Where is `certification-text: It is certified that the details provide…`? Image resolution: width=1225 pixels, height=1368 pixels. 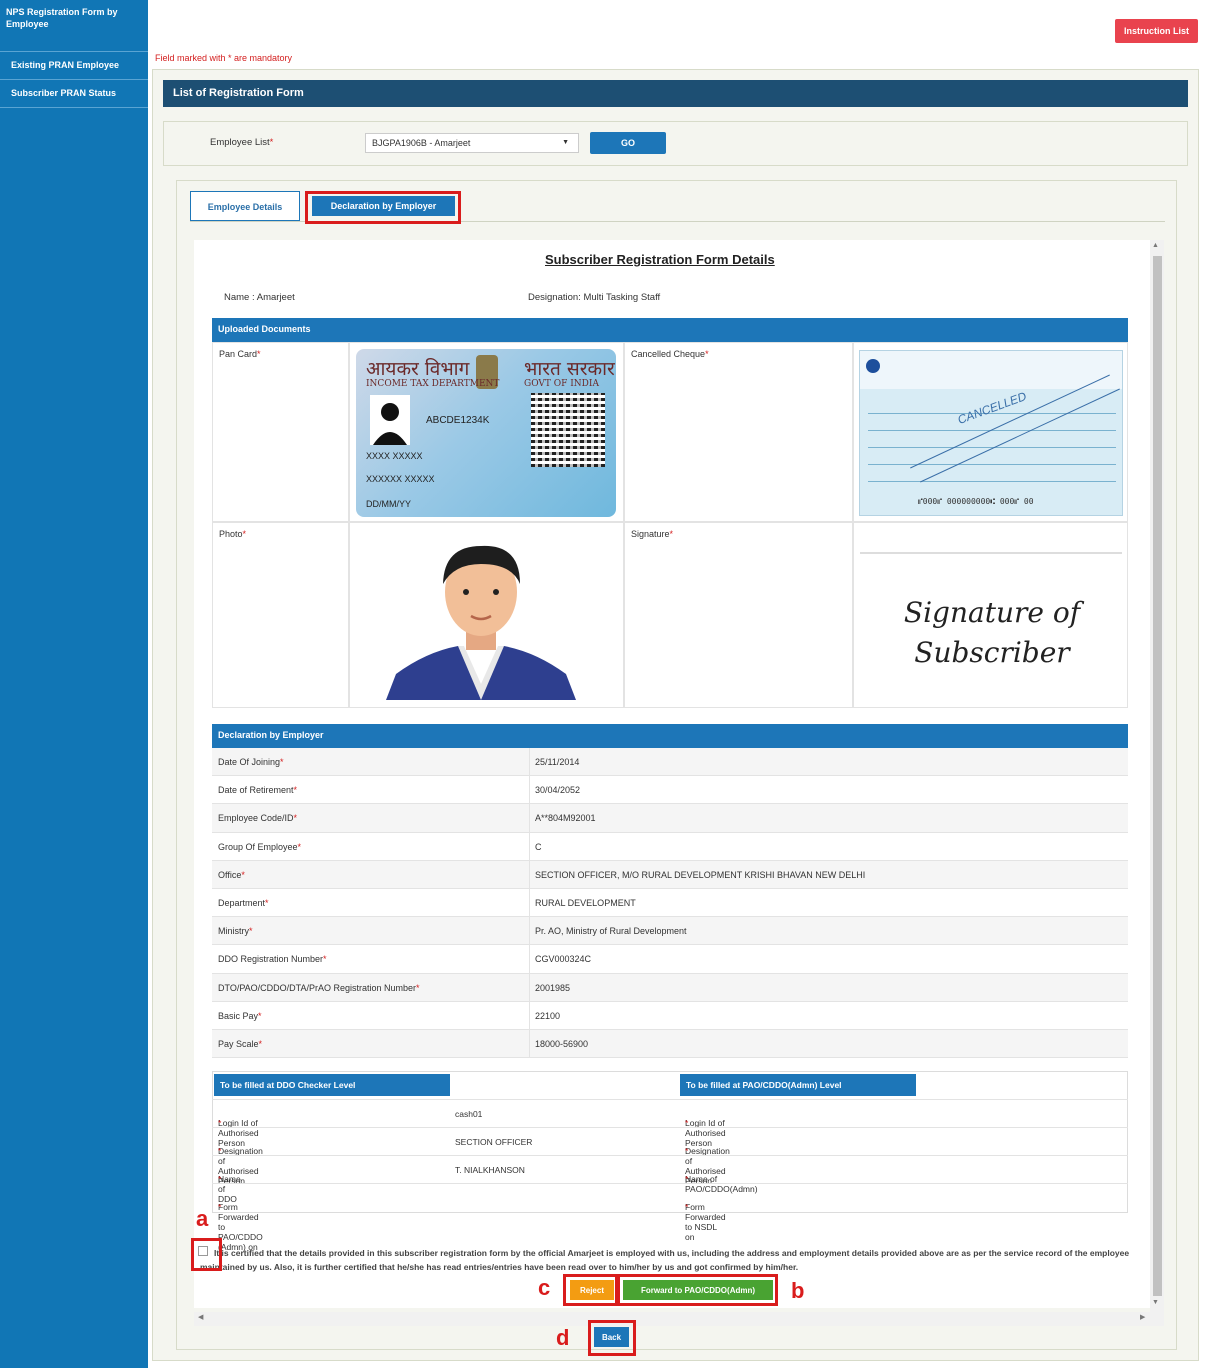
certification-text: It is certified that the details provide… is located at coordinates (665, 1260).